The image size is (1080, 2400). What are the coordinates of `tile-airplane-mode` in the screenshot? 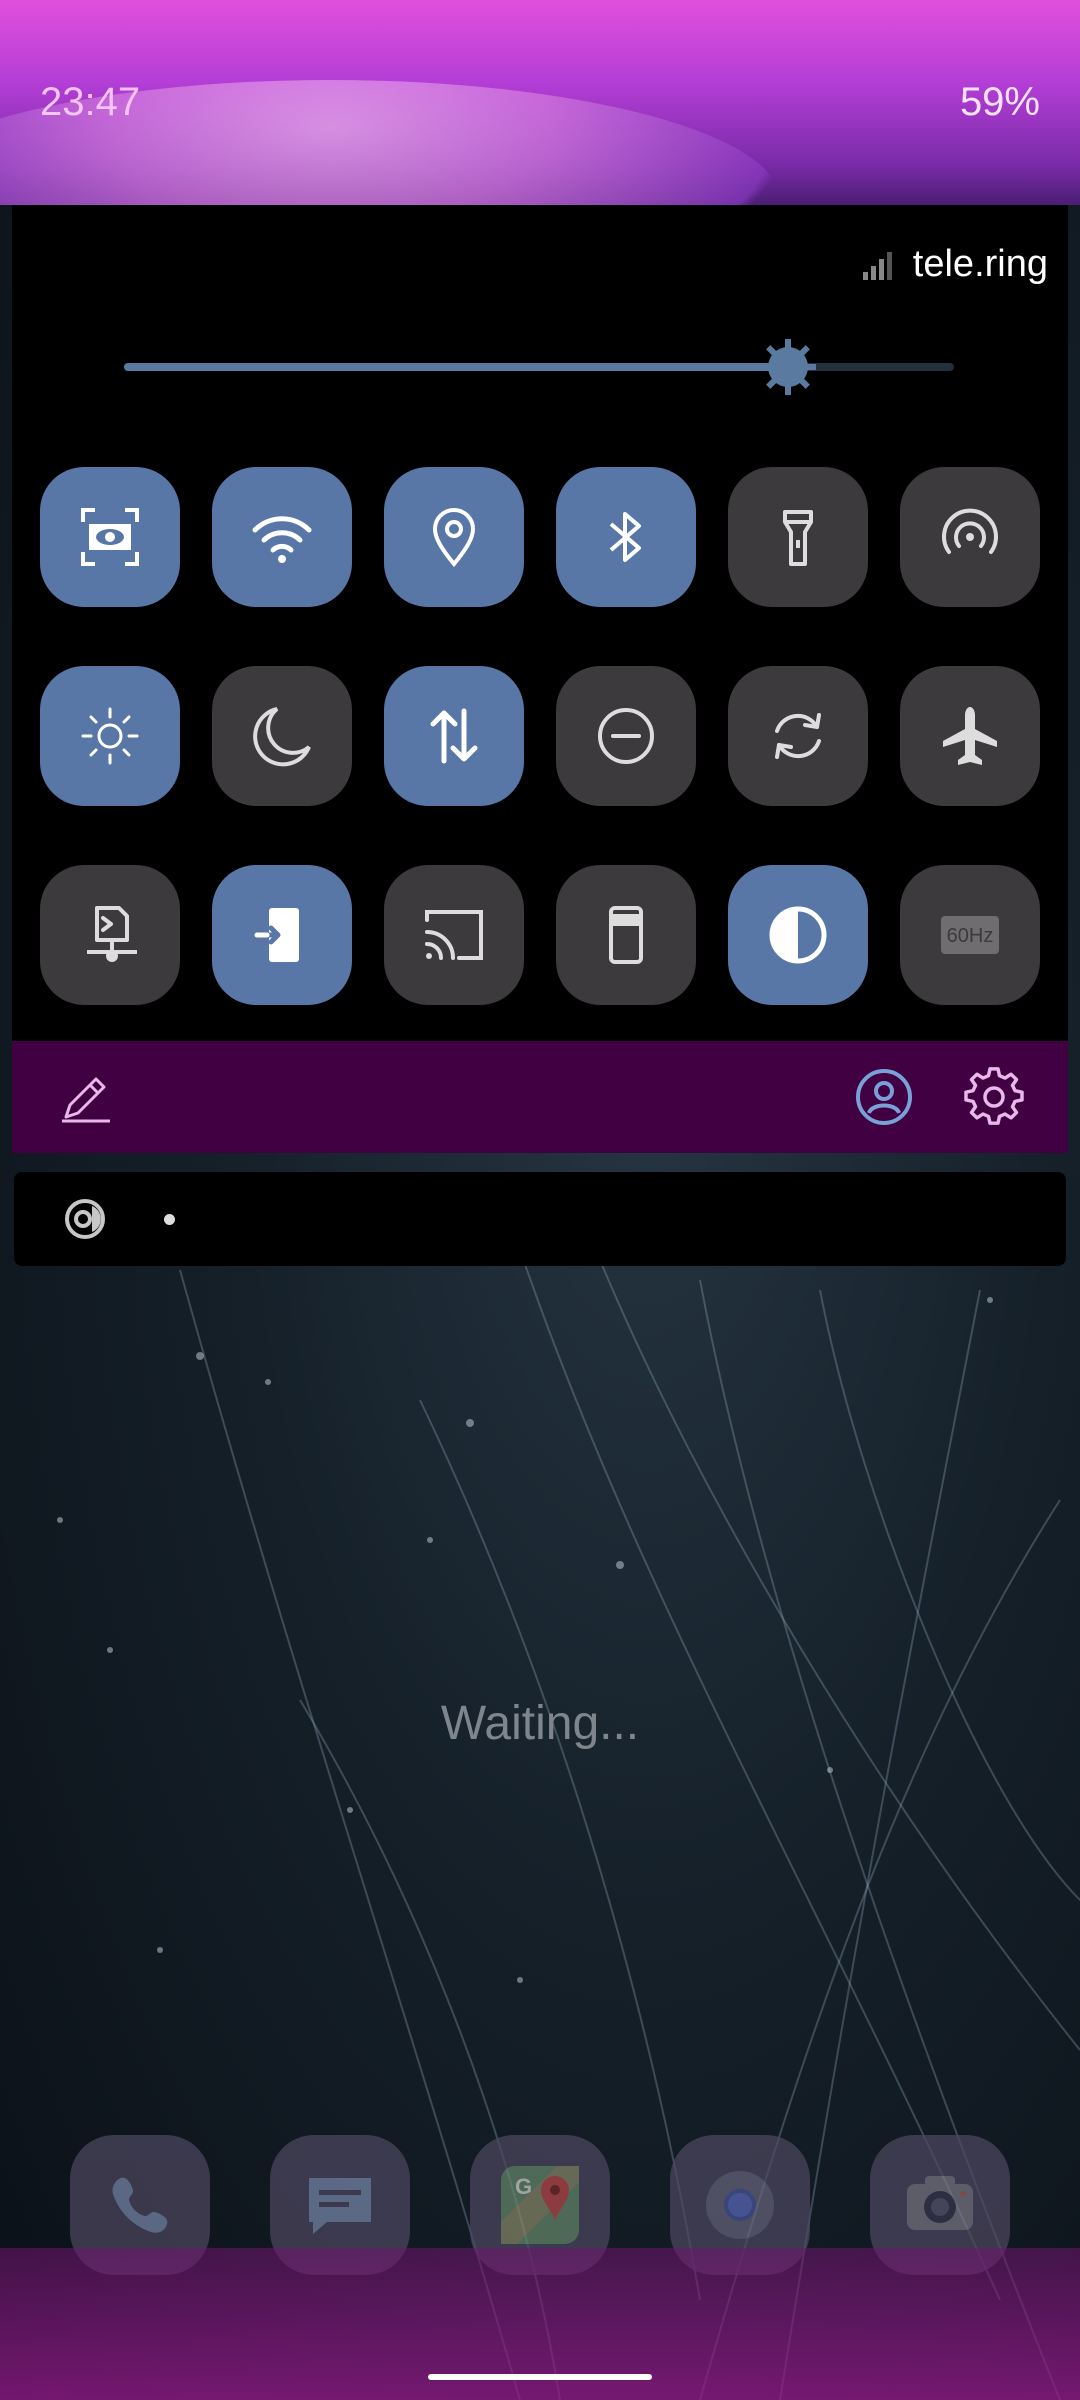 It's located at (970, 736).